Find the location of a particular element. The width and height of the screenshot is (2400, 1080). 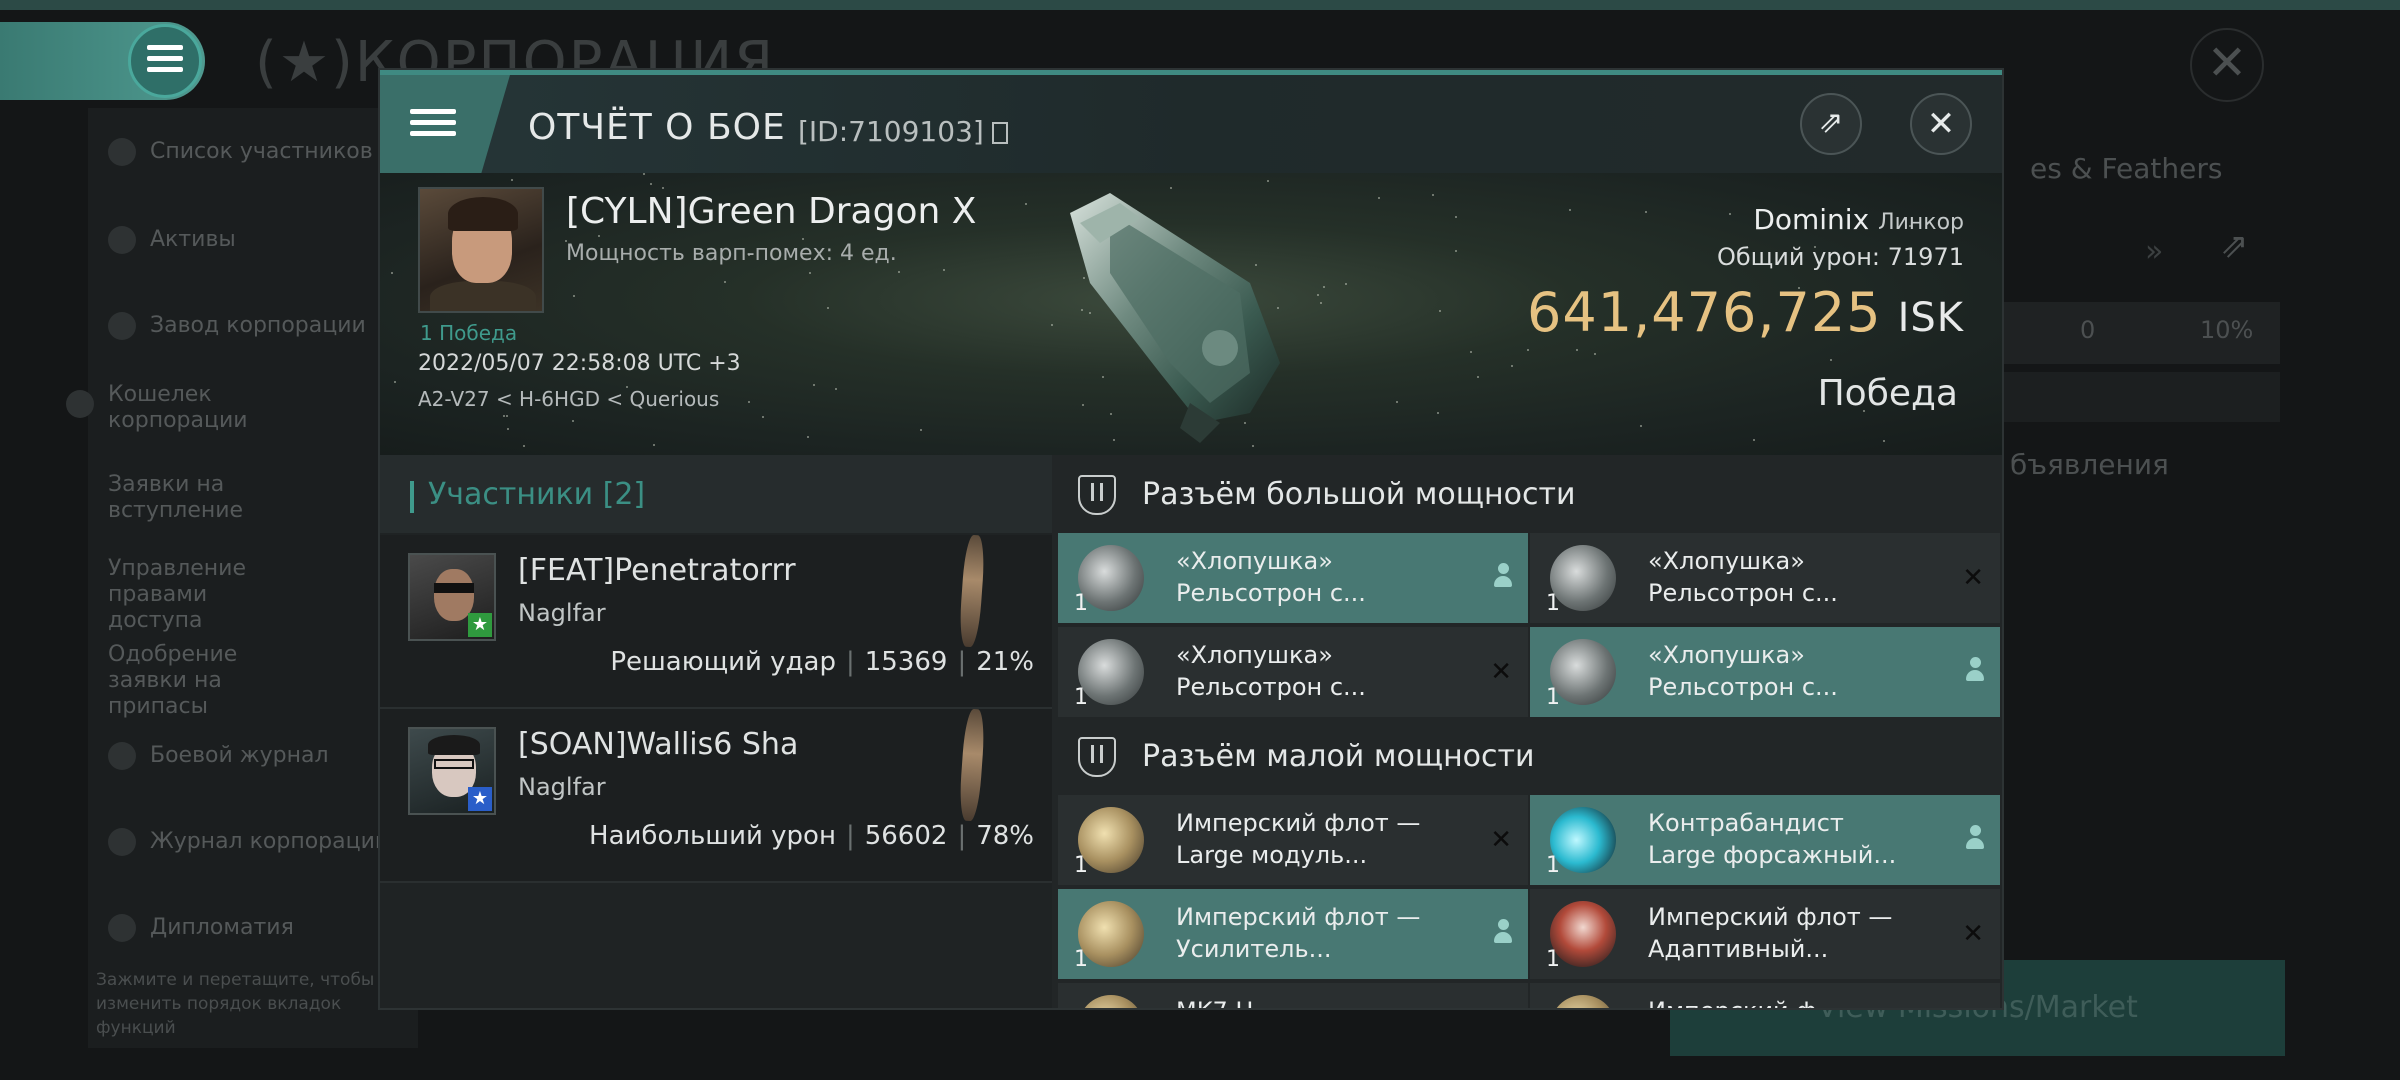

corp-menu-button is located at coordinates (102, 61).